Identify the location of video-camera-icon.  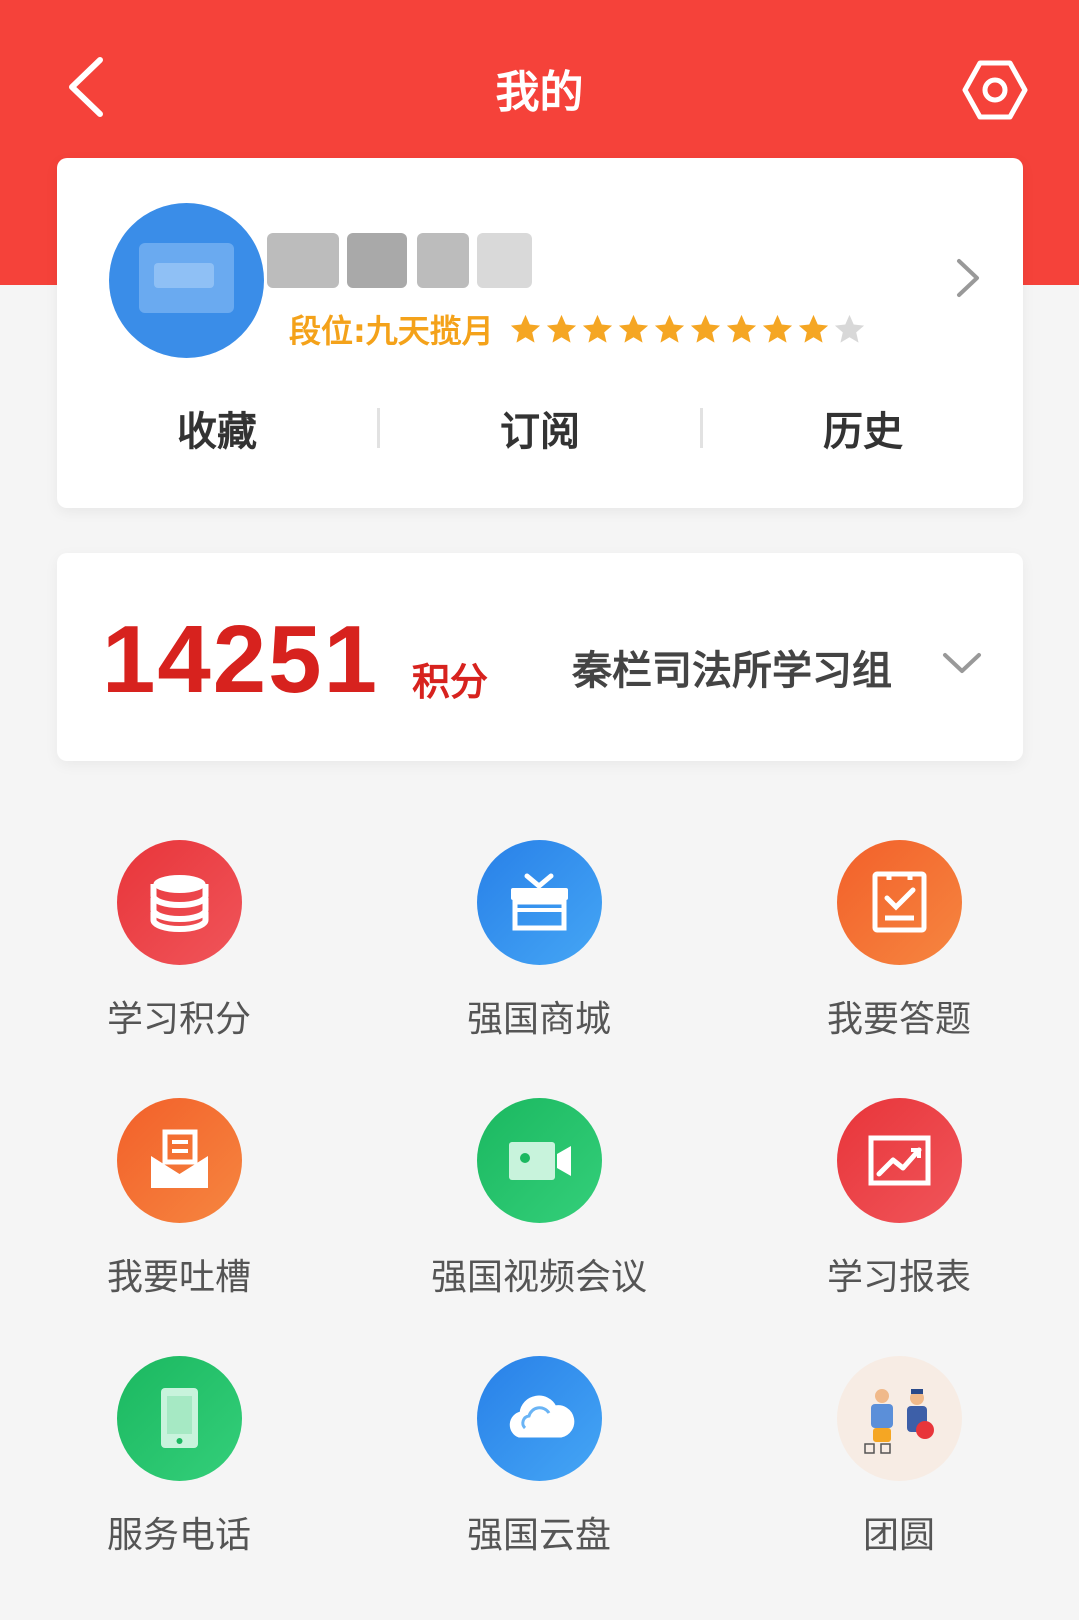
(540, 1161).